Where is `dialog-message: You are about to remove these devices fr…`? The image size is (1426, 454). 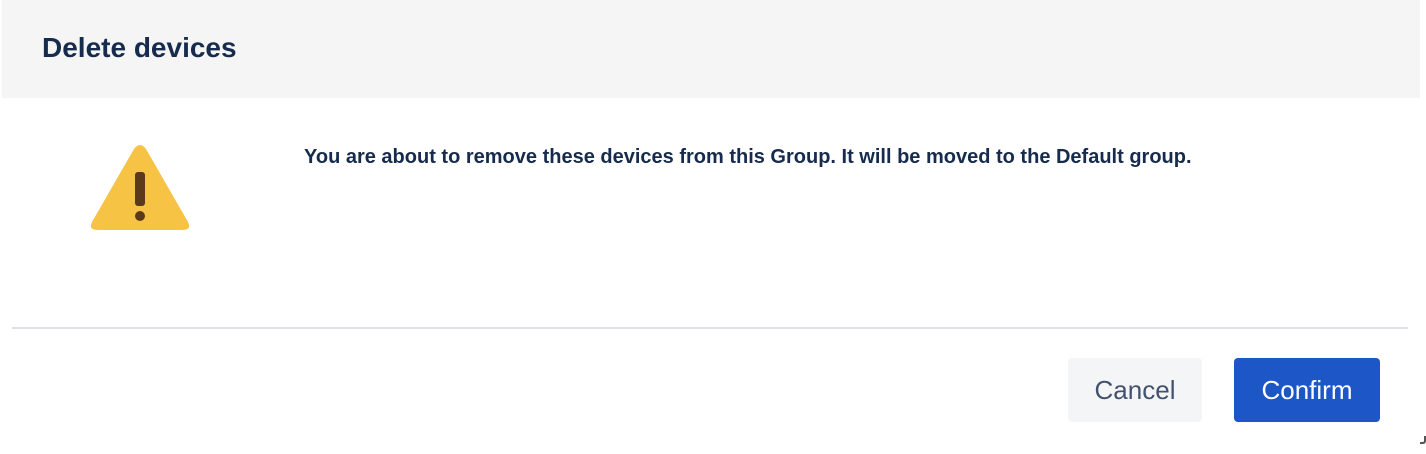
dialog-message: You are about to remove these devices fr… is located at coordinates (748, 157).